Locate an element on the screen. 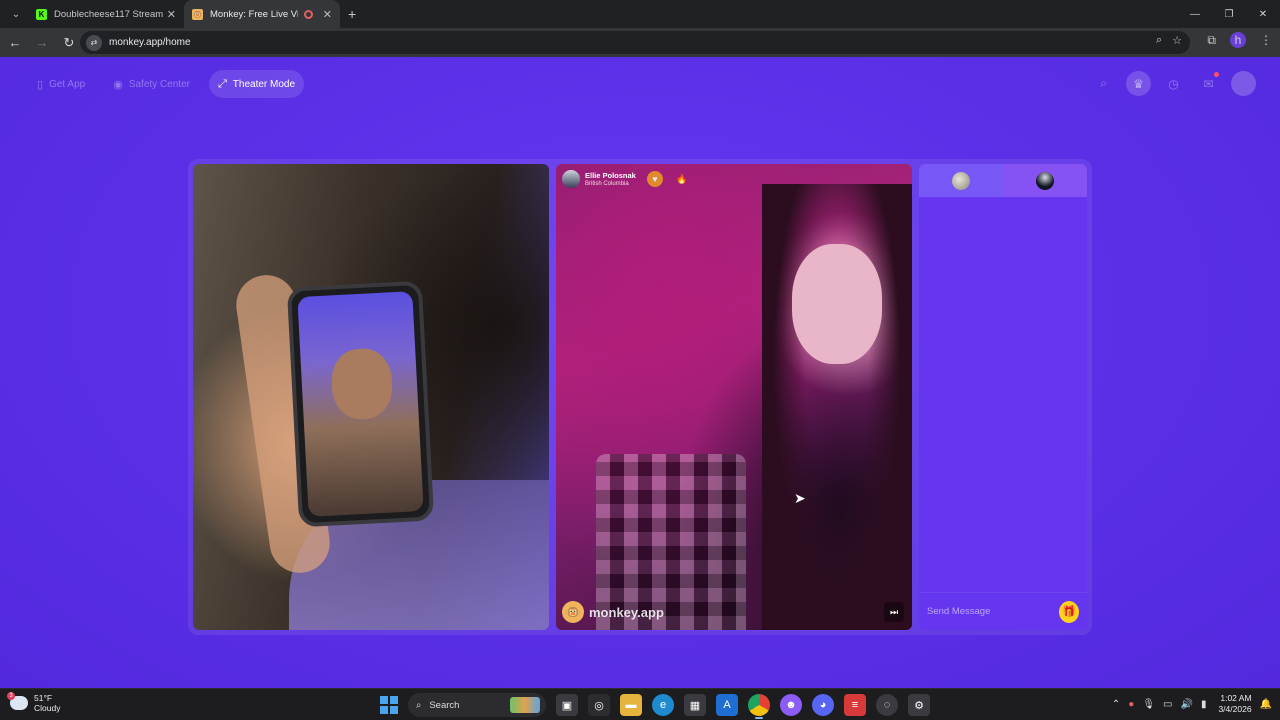  safety-center-button: ◉ Safety Center is located at coordinates (151, 84).